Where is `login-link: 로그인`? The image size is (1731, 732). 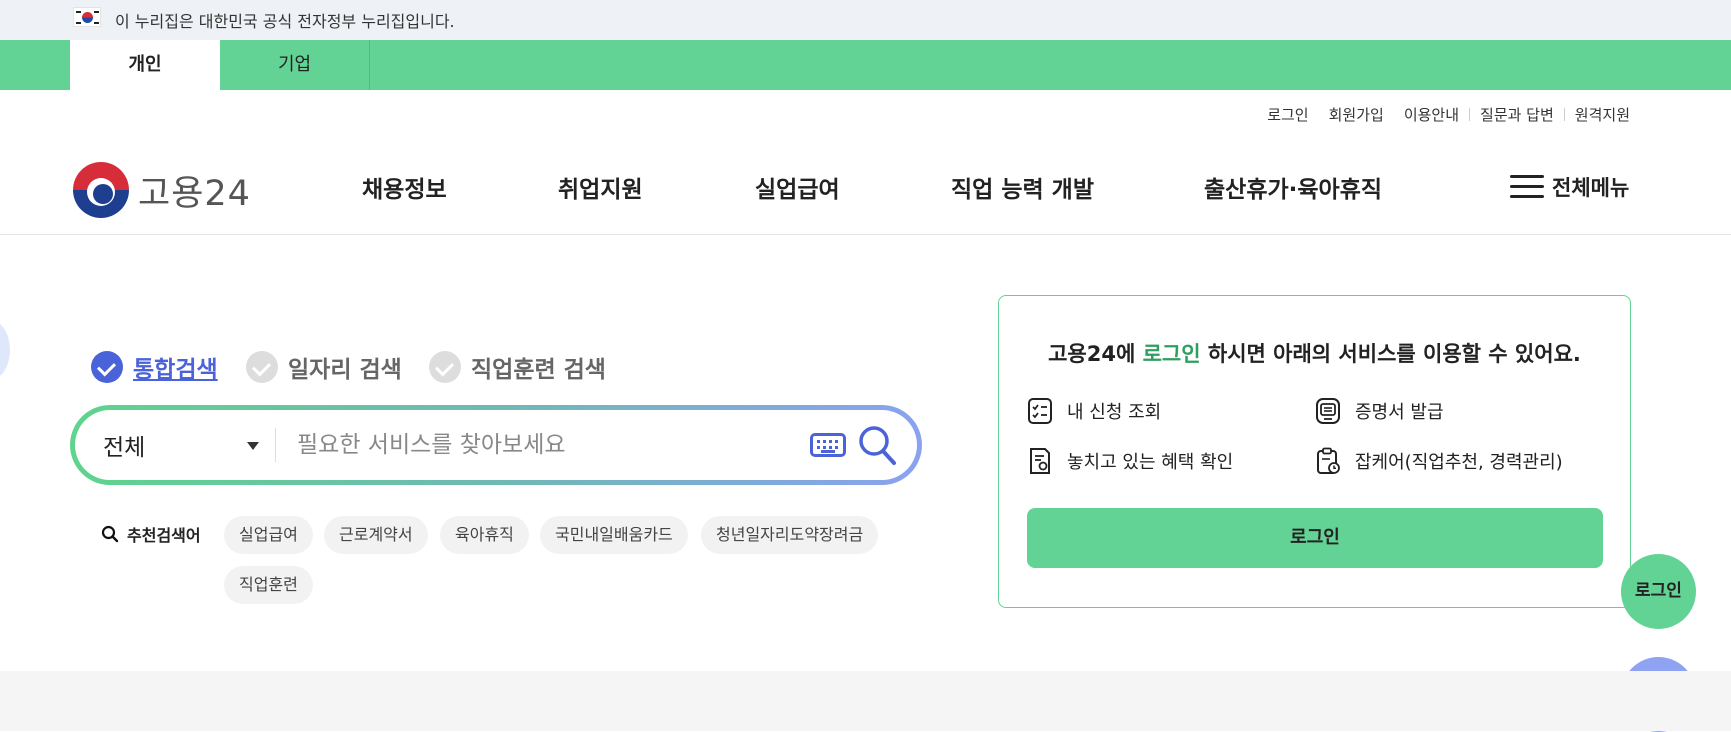 login-link: 로그인 is located at coordinates (1287, 114).